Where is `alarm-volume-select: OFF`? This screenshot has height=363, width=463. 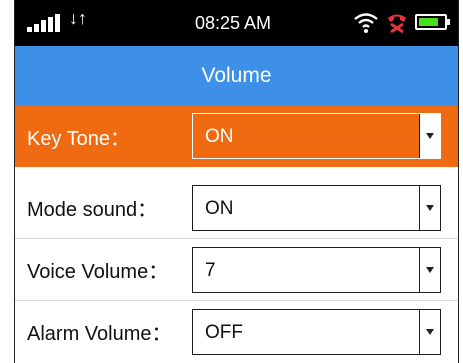
alarm-volume-select: OFF is located at coordinates (316, 332).